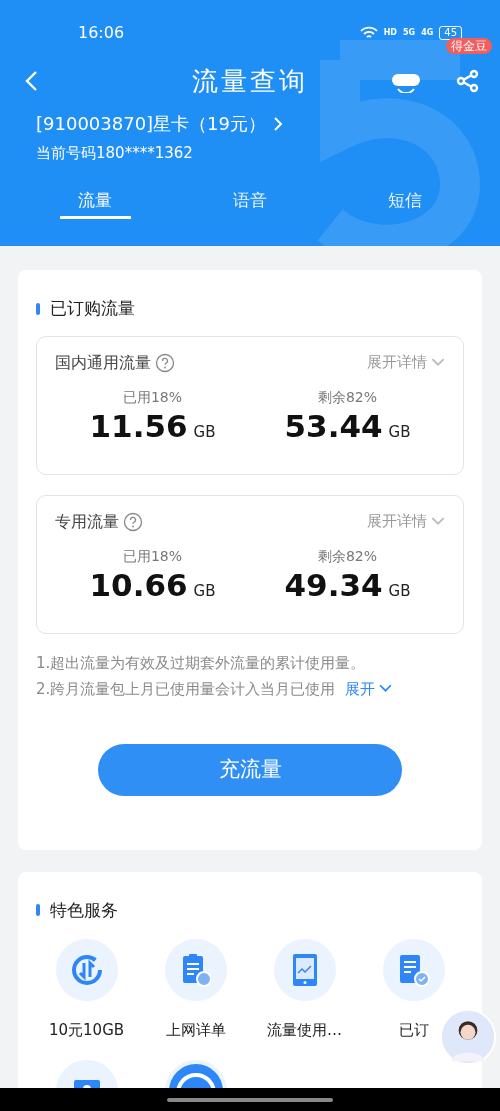 The height and width of the screenshot is (1111, 500). Describe the element at coordinates (368, 33) in the screenshot. I see `wifi-icon` at that location.